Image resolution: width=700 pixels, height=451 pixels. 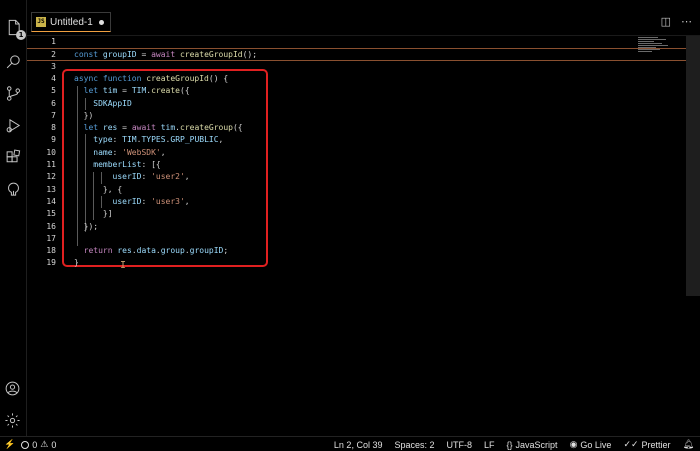 What do you see at coordinates (646, 444) in the screenshot?
I see `prettier-button: ✓✓ Prettier` at bounding box center [646, 444].